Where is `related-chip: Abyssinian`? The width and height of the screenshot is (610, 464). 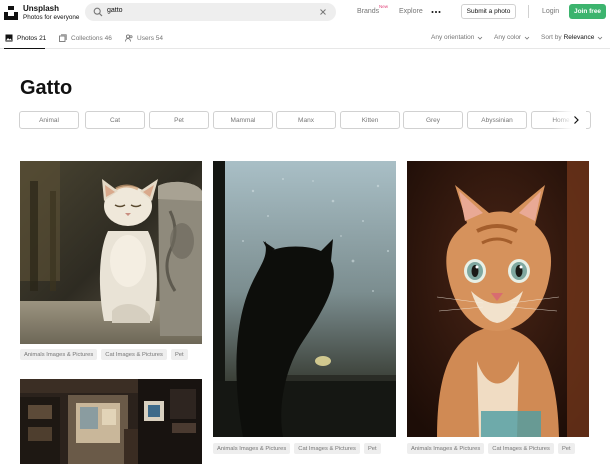
related-chip: Abyssinian is located at coordinates (497, 120).